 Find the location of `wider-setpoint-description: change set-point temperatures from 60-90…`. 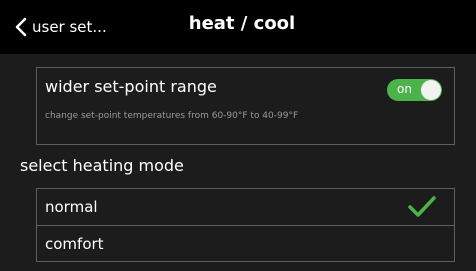

wider-setpoint-description: change set-point temperatures from 60-90… is located at coordinates (172, 116).